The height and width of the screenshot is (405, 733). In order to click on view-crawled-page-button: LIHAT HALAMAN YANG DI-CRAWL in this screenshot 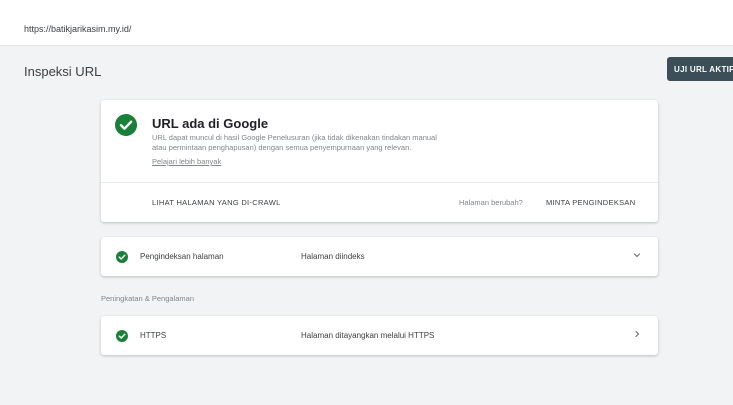, I will do `click(216, 202)`.